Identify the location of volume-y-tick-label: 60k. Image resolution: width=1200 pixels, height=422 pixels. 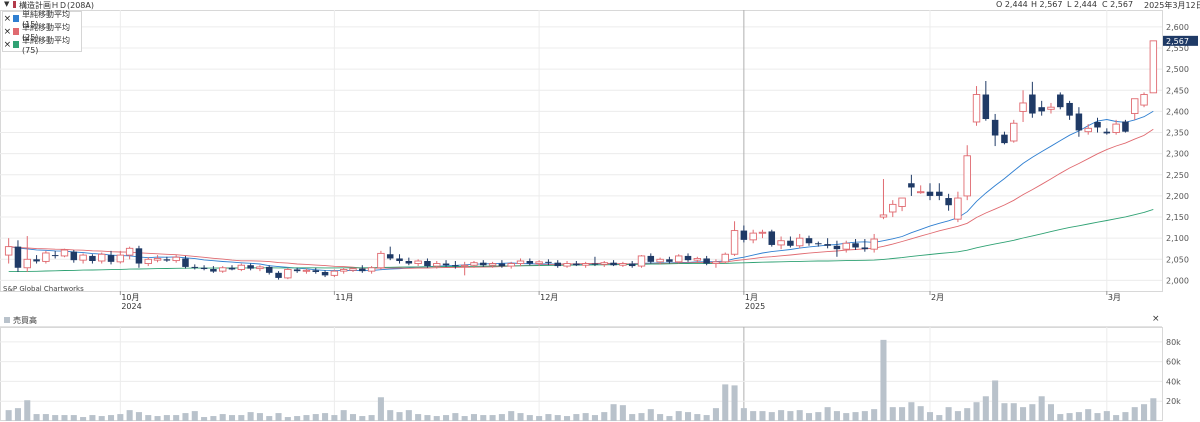
(1173, 362).